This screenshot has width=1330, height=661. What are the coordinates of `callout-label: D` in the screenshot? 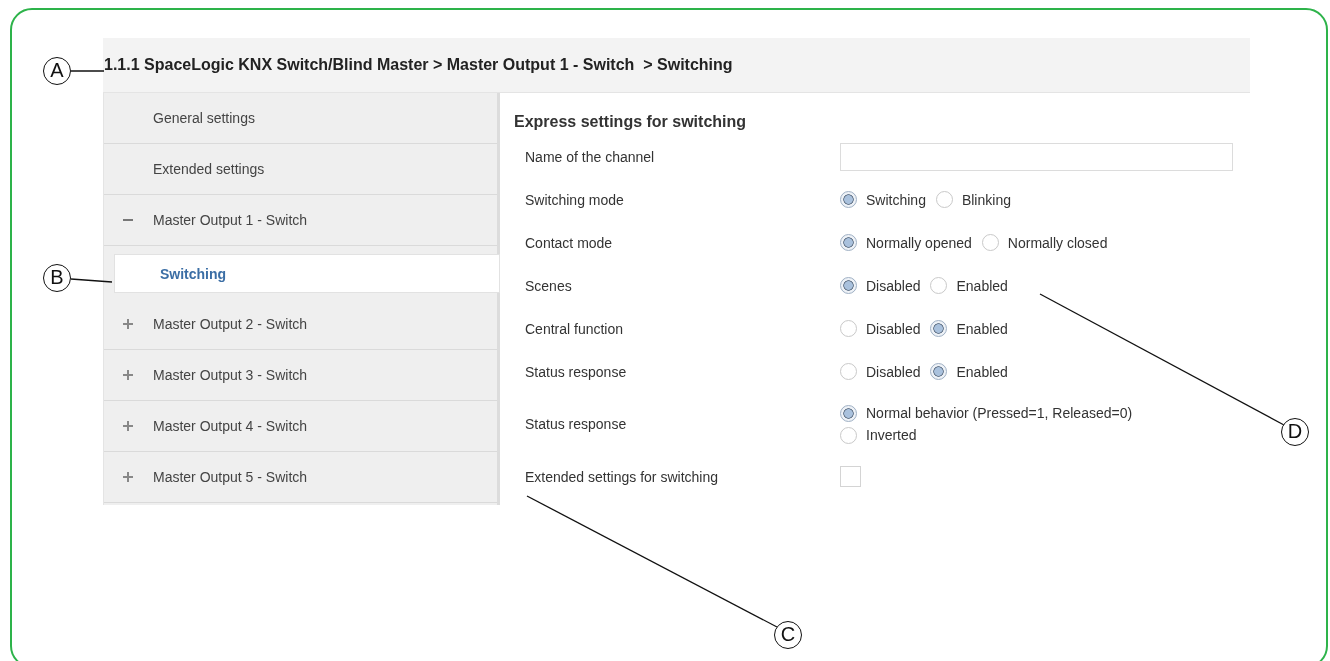 It's located at (1295, 432).